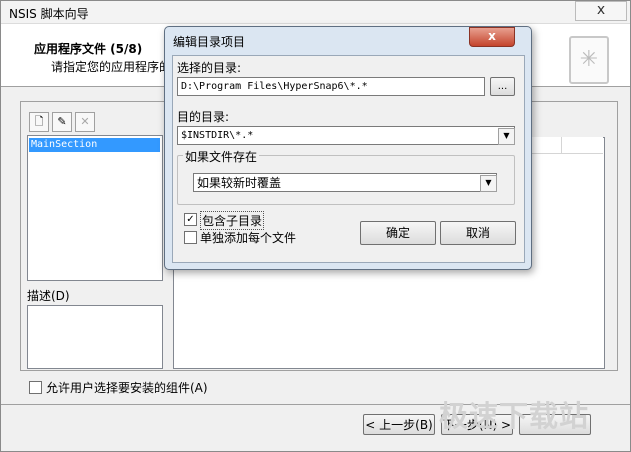  What do you see at coordinates (111, 67) in the screenshot?
I see `page-subtitle: 请指定您的应用程序的` at bounding box center [111, 67].